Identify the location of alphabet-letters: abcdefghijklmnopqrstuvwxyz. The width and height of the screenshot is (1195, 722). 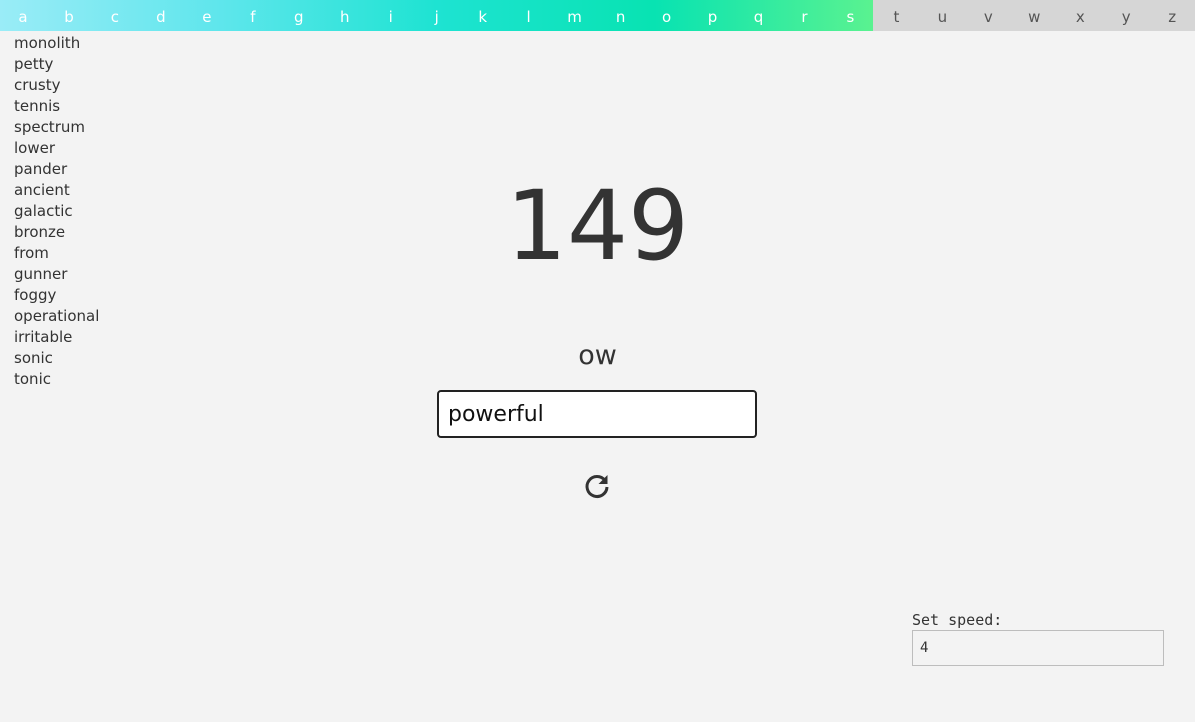
(597, 15).